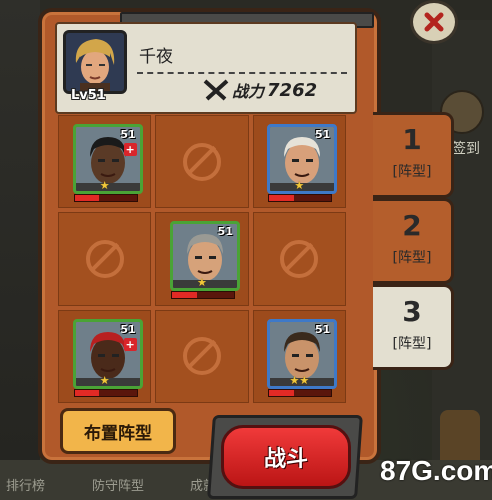  I want to click on combat-power: 战力 7262, so click(260, 90).